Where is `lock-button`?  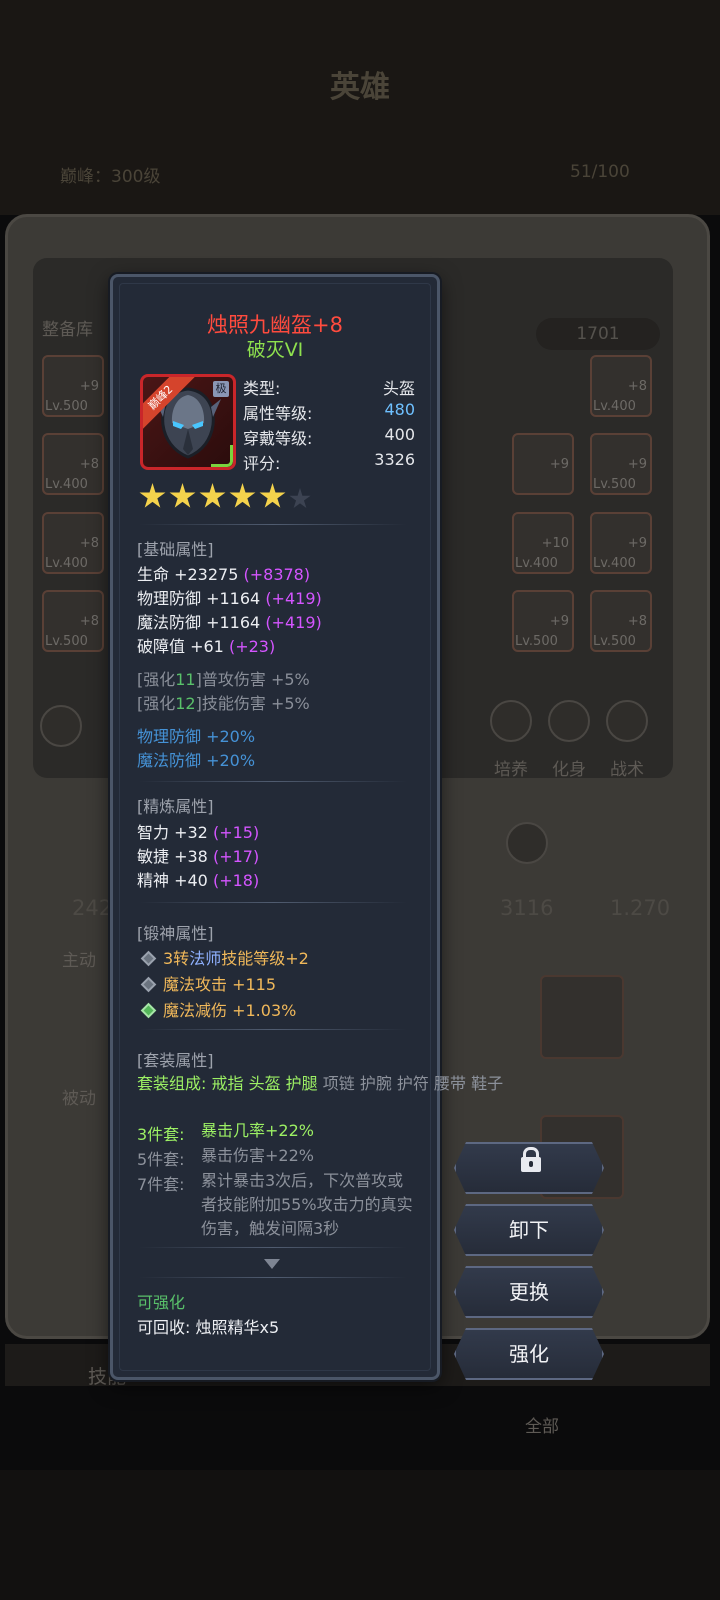
lock-button is located at coordinates (529, 1168).